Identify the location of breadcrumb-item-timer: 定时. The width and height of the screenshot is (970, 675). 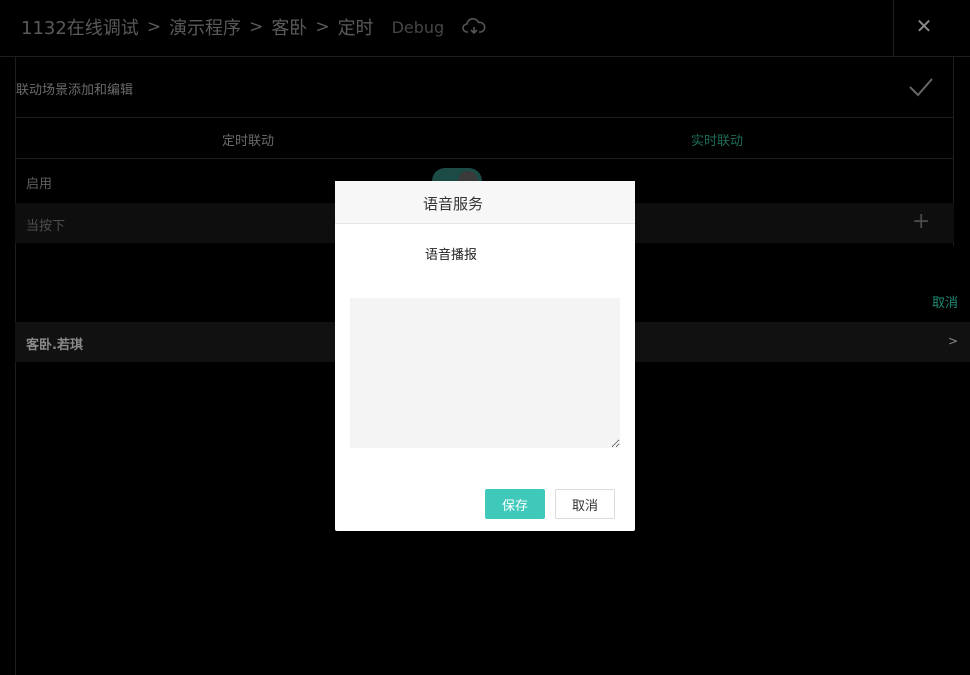
(355, 28).